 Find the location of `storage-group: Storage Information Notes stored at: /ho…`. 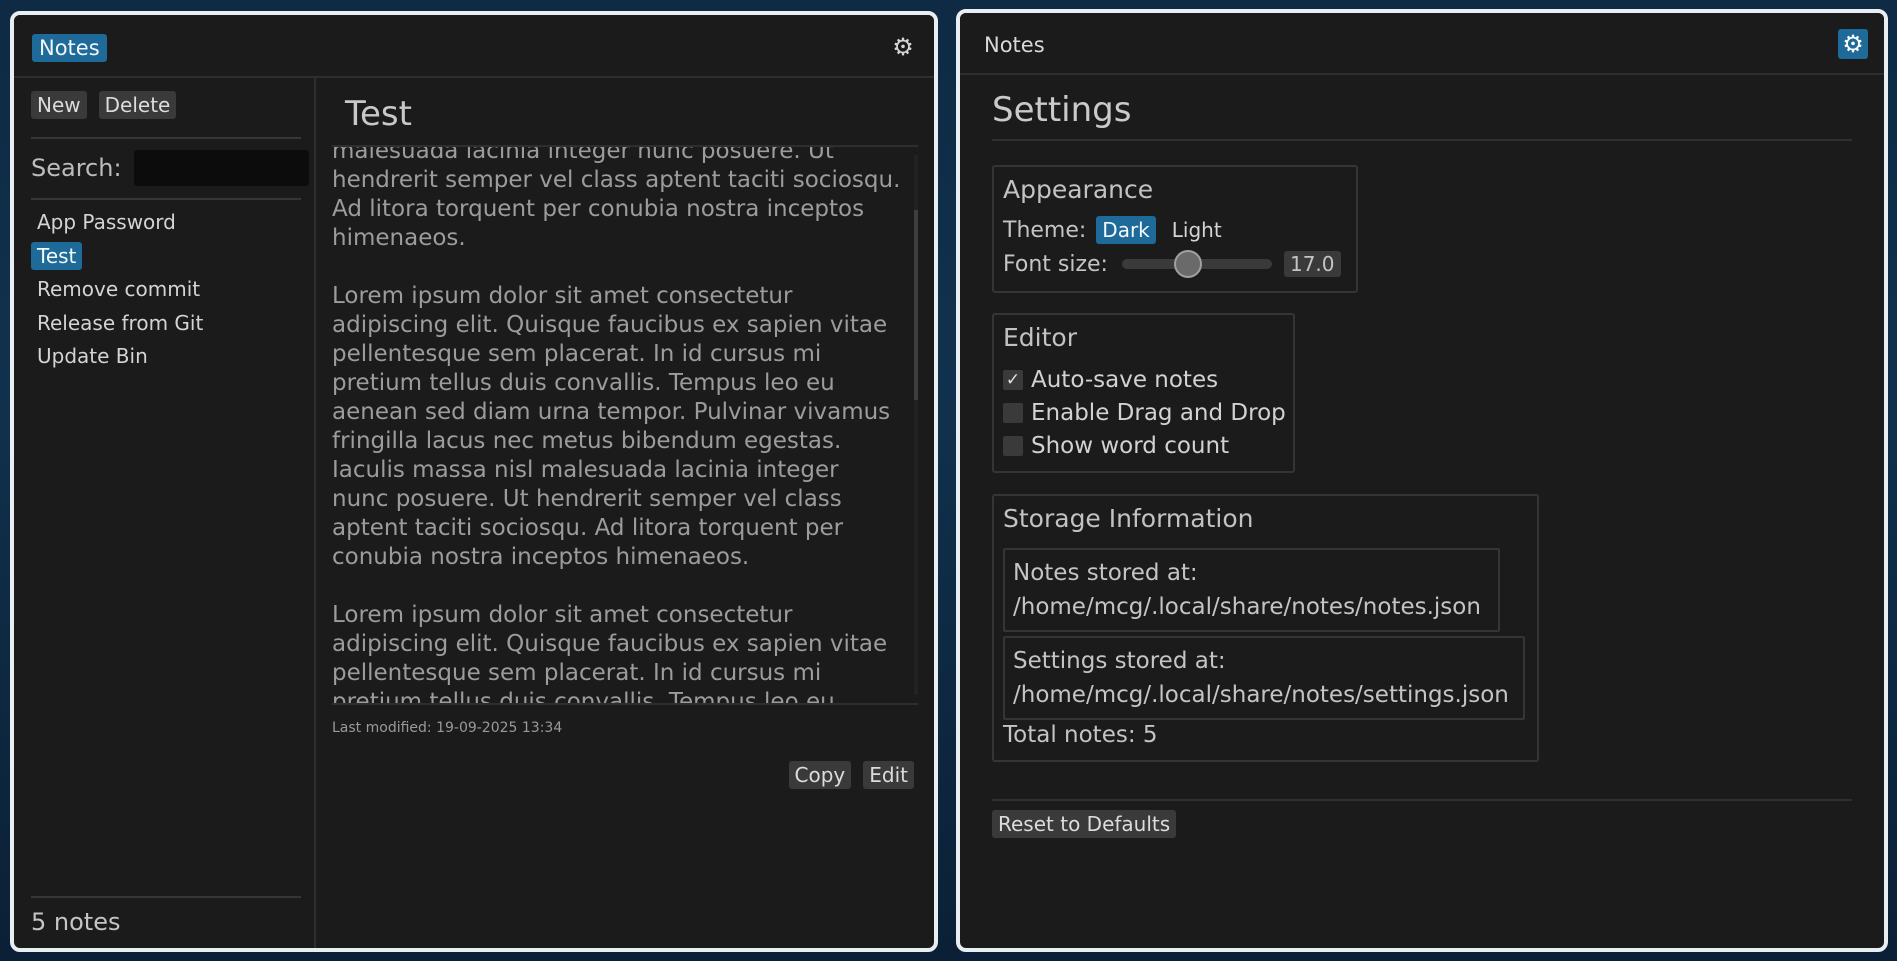

storage-group: Storage Information Notes stored at: /ho… is located at coordinates (1265, 628).